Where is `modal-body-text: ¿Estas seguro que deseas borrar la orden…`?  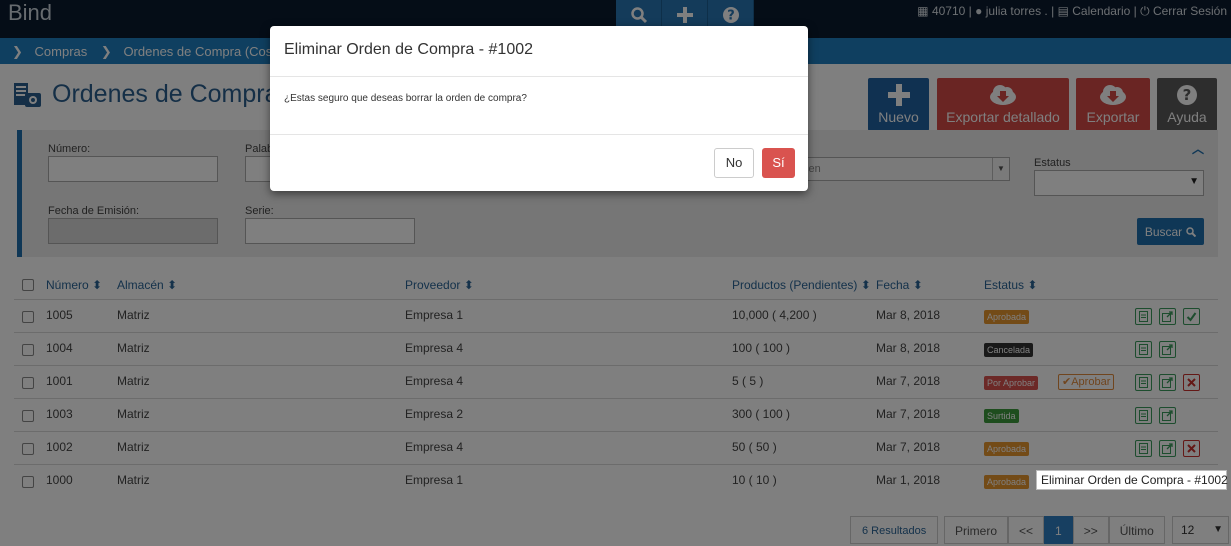
modal-body-text: ¿Estas seguro que deseas borrar la orden… is located at coordinates (405, 98).